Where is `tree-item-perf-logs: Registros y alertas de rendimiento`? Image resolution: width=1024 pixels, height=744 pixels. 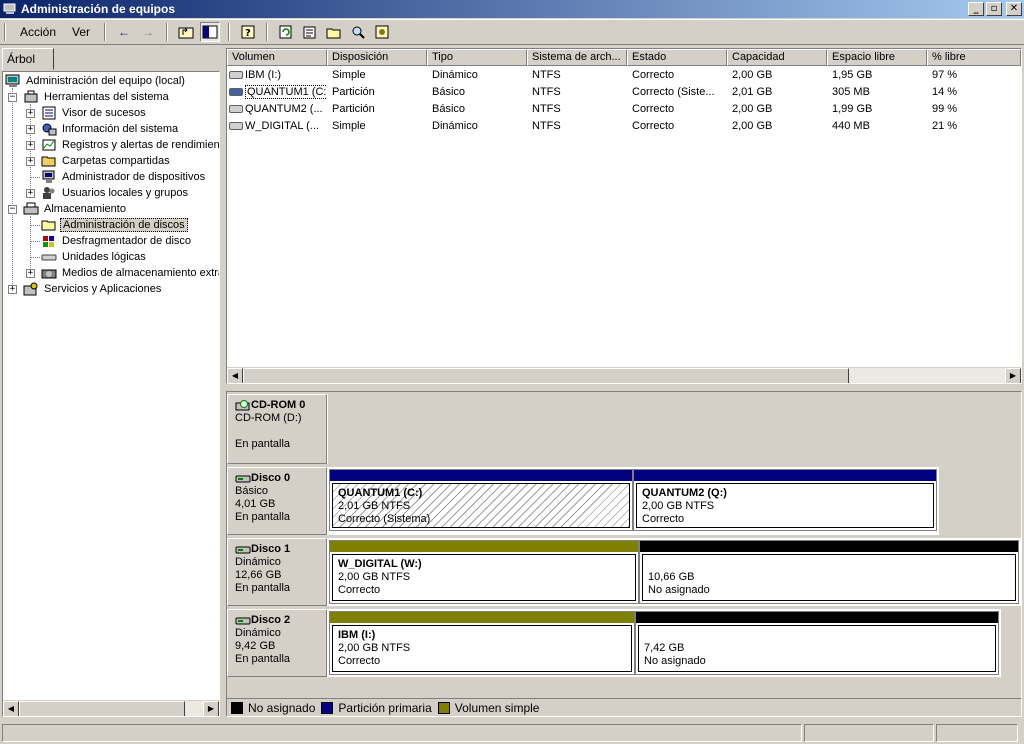
tree-item-perf-logs: Registros y alertas de rendimiento is located at coordinates (130, 145).